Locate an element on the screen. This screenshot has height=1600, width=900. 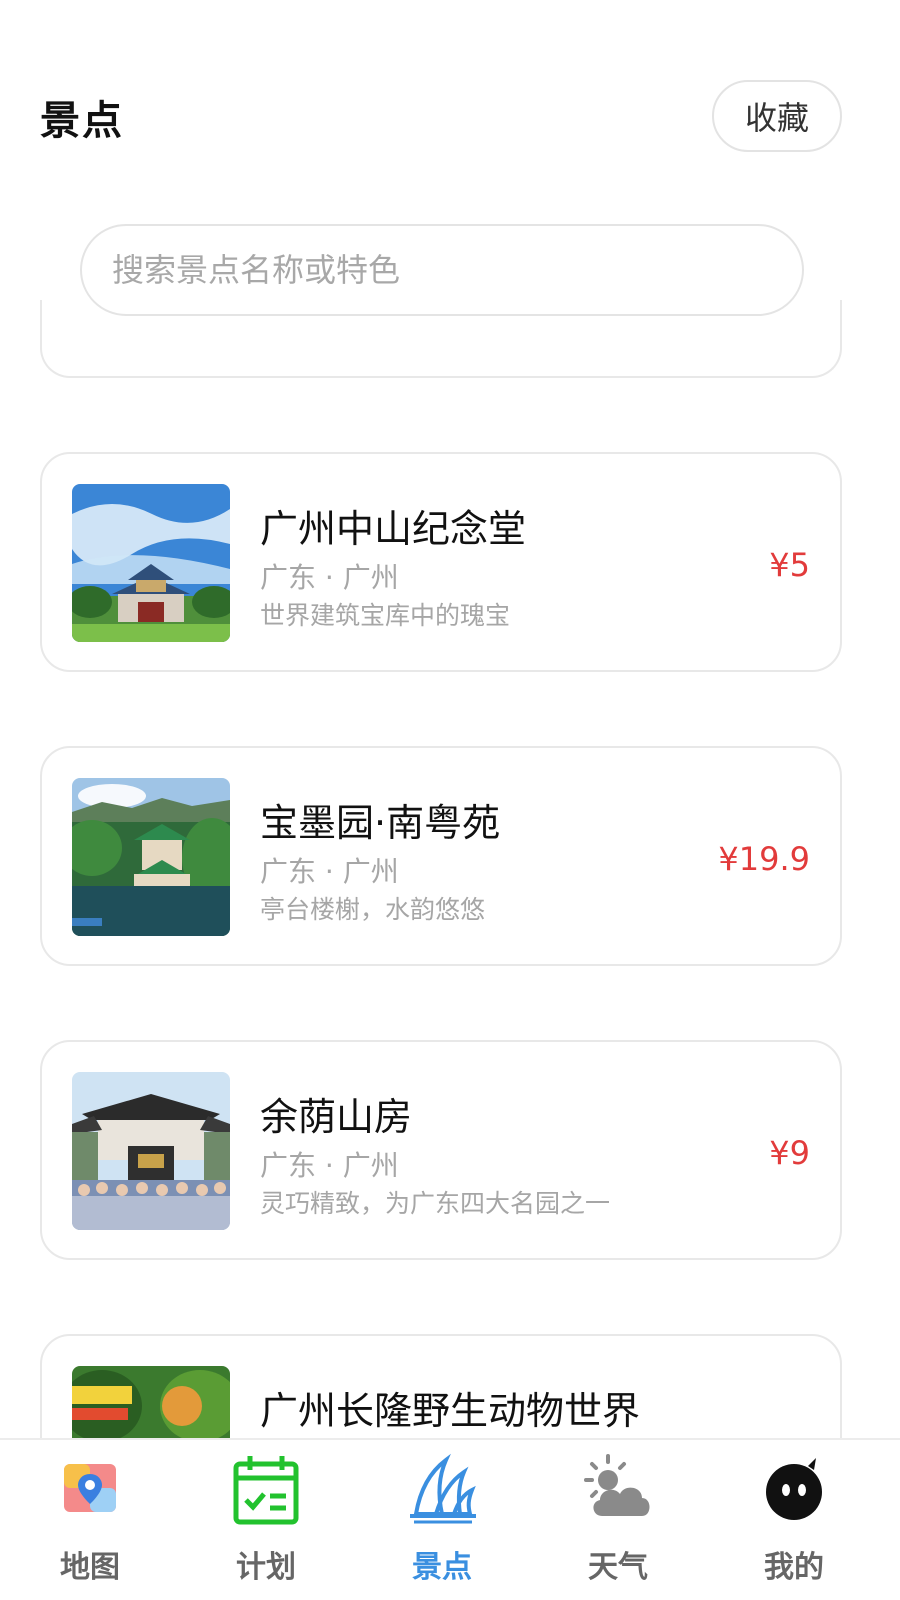
plan-calendar-icon is located at coordinates (266, 1490).